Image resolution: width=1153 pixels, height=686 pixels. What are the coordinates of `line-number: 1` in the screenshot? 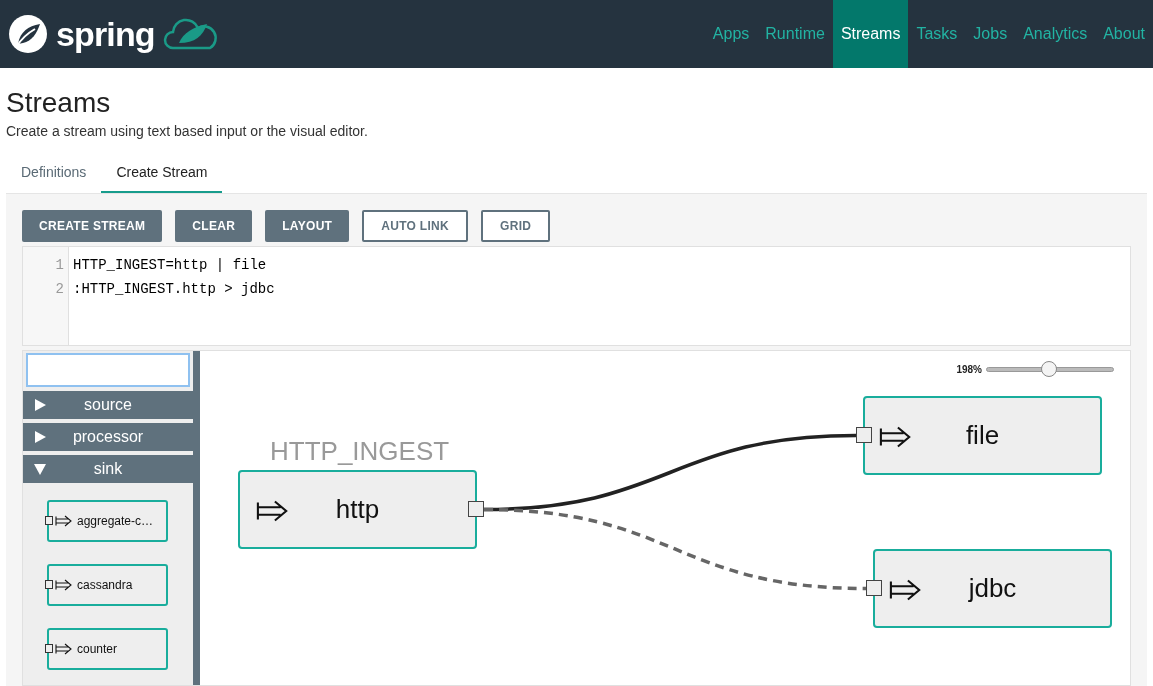 It's located at (59, 265).